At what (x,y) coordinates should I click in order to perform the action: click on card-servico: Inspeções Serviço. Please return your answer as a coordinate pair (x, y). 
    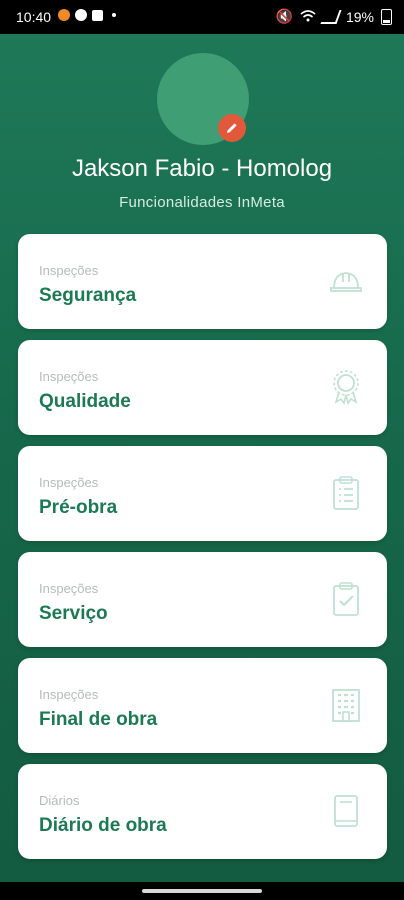
    Looking at the image, I should click on (202, 599).